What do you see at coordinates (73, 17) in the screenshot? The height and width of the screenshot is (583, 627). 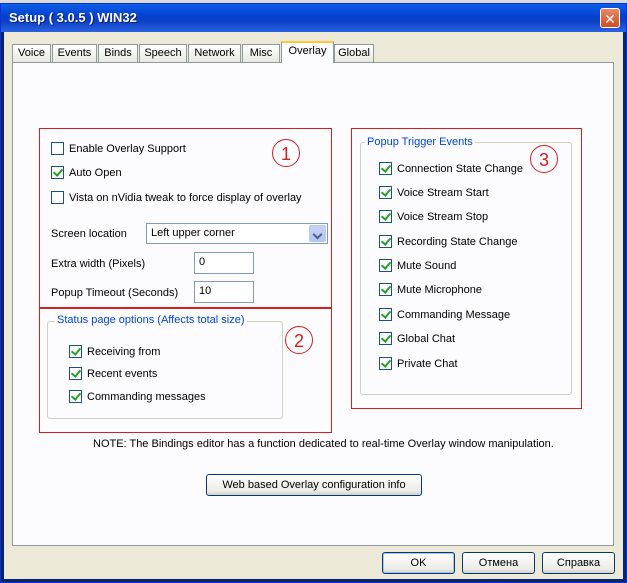 I see `window-title: Setup ( 3.0.5 ) WIN32` at bounding box center [73, 17].